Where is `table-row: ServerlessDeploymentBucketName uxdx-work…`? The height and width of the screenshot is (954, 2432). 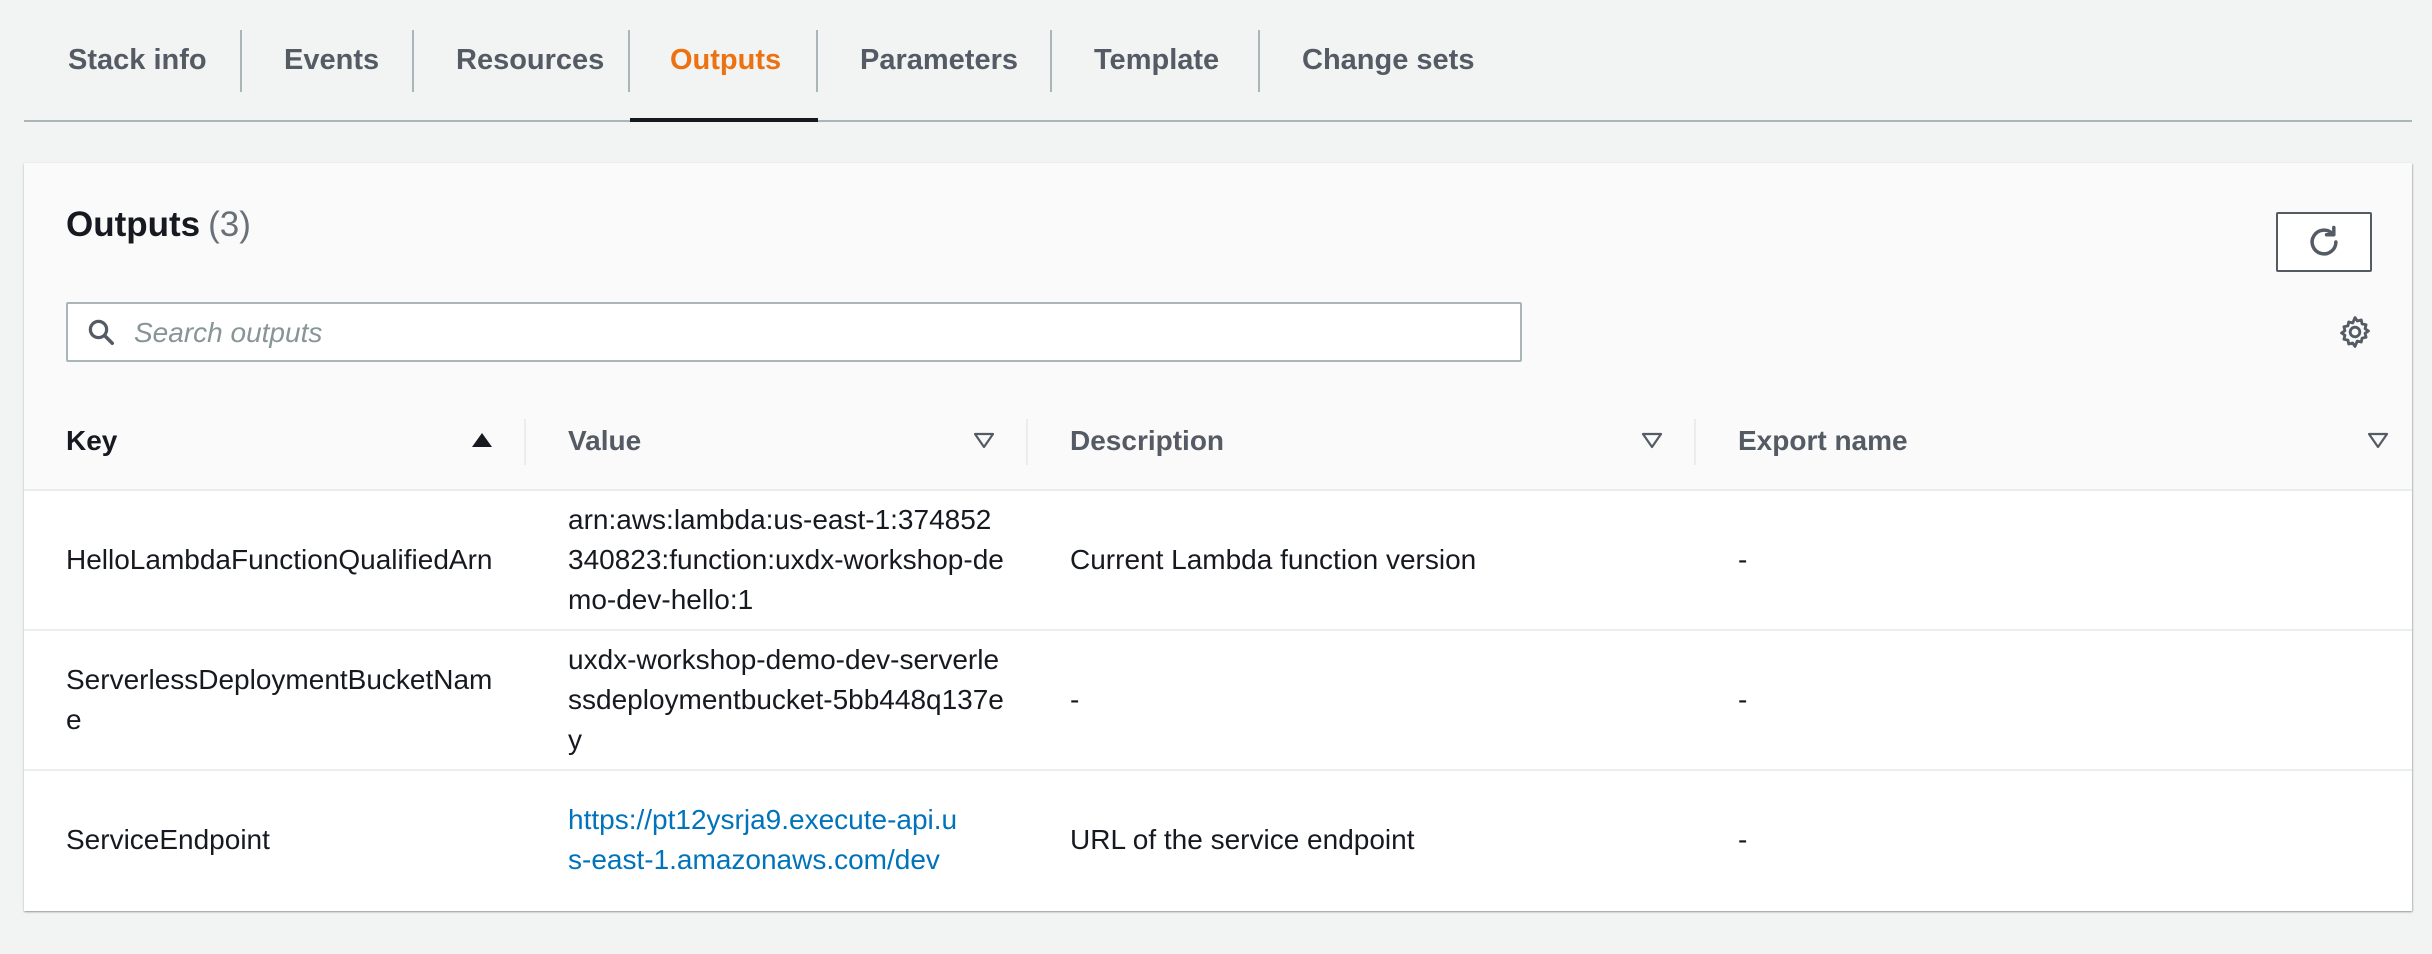 table-row: ServerlessDeploymentBucketName uxdx-work… is located at coordinates (1218, 701).